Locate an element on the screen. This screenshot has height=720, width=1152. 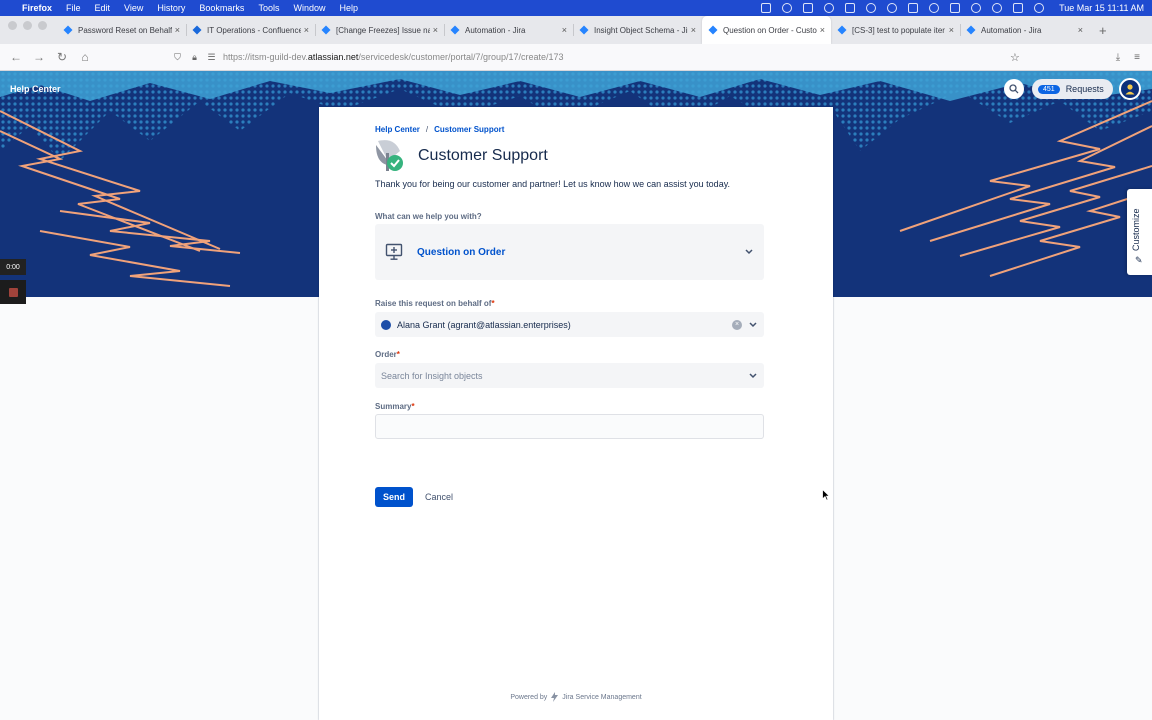
search-button is located at coordinates (1014, 89).